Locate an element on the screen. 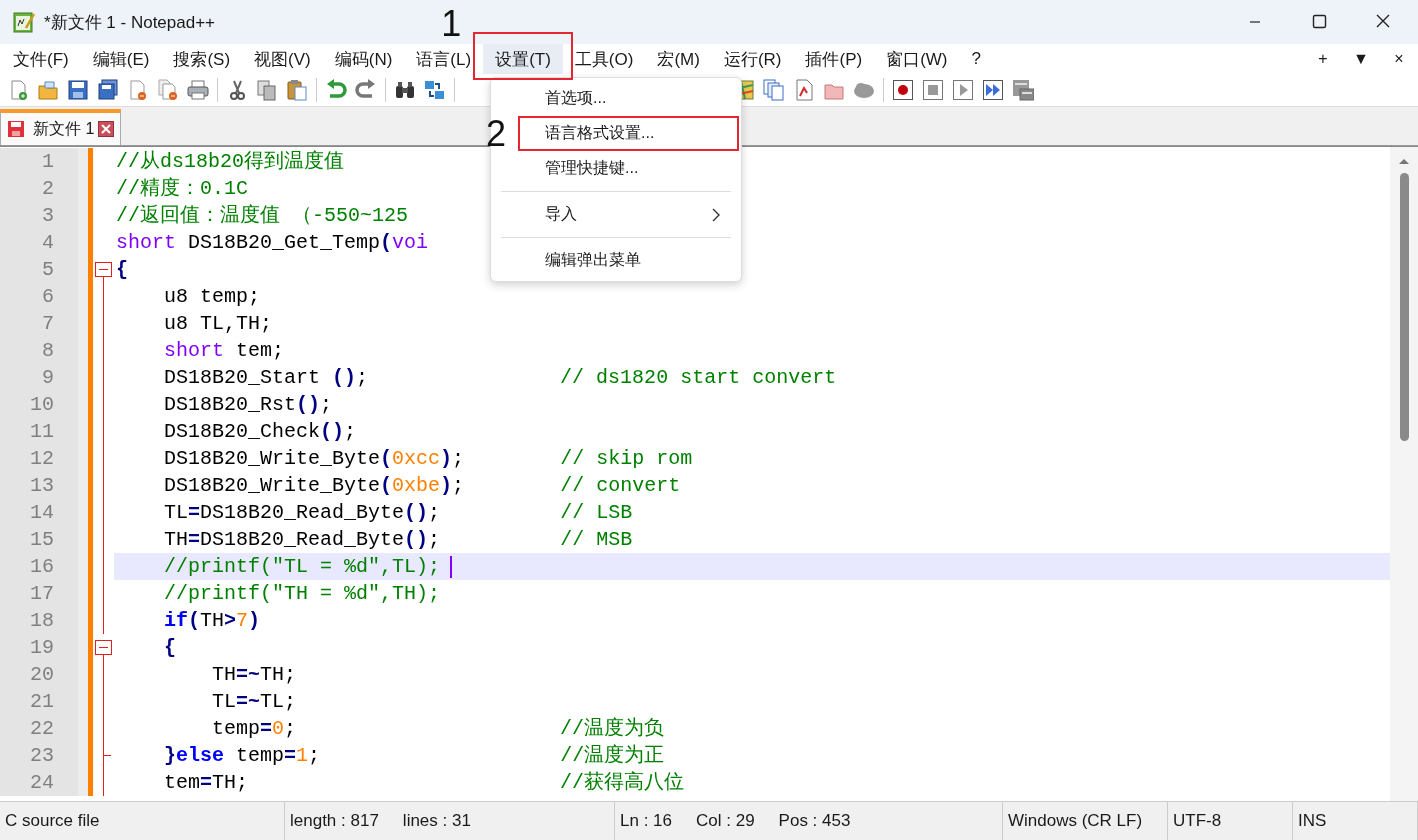 The height and width of the screenshot is (840, 1418). tab-list-button: ▼ is located at coordinates (1361, 59).